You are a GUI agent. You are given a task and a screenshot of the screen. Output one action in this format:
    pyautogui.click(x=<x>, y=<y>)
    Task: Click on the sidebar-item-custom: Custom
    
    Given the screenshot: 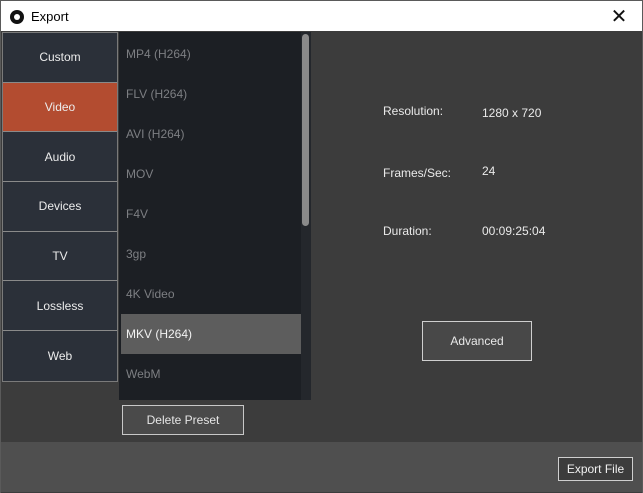 What is the action you would take?
    pyautogui.click(x=60, y=58)
    